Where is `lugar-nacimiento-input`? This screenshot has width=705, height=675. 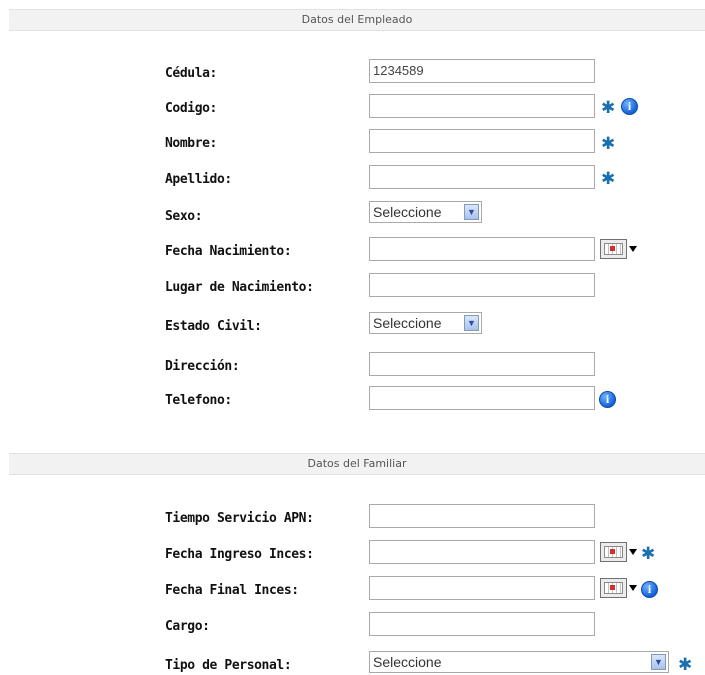
lugar-nacimiento-input is located at coordinates (482, 285).